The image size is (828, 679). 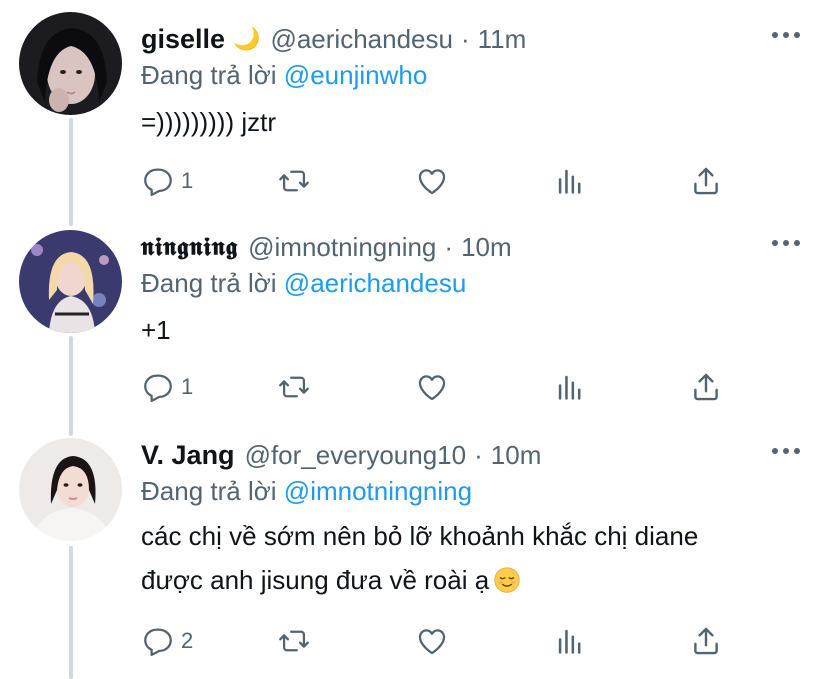 I want to click on tweet-header: giselle 🌙 @aerichandesu · 11m, so click(x=333, y=39).